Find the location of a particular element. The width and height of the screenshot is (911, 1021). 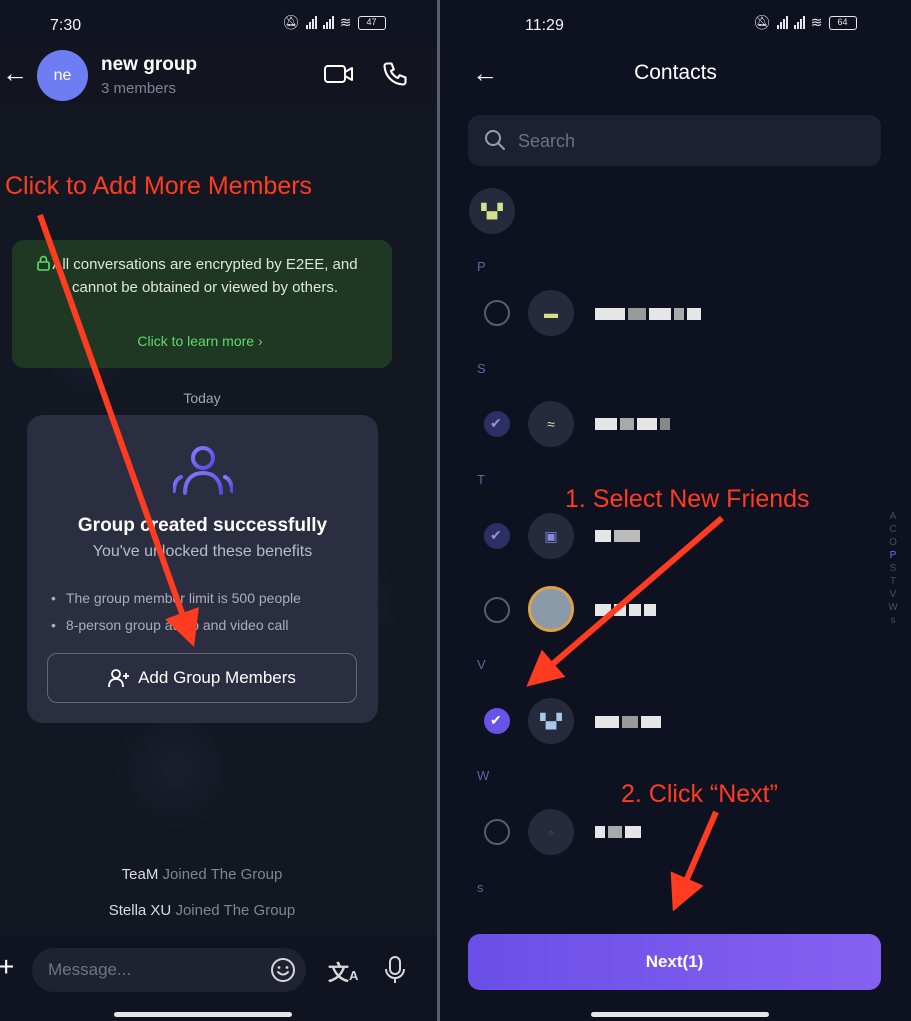

card-subtitle: You've unlocked these benefits is located at coordinates (202, 551).